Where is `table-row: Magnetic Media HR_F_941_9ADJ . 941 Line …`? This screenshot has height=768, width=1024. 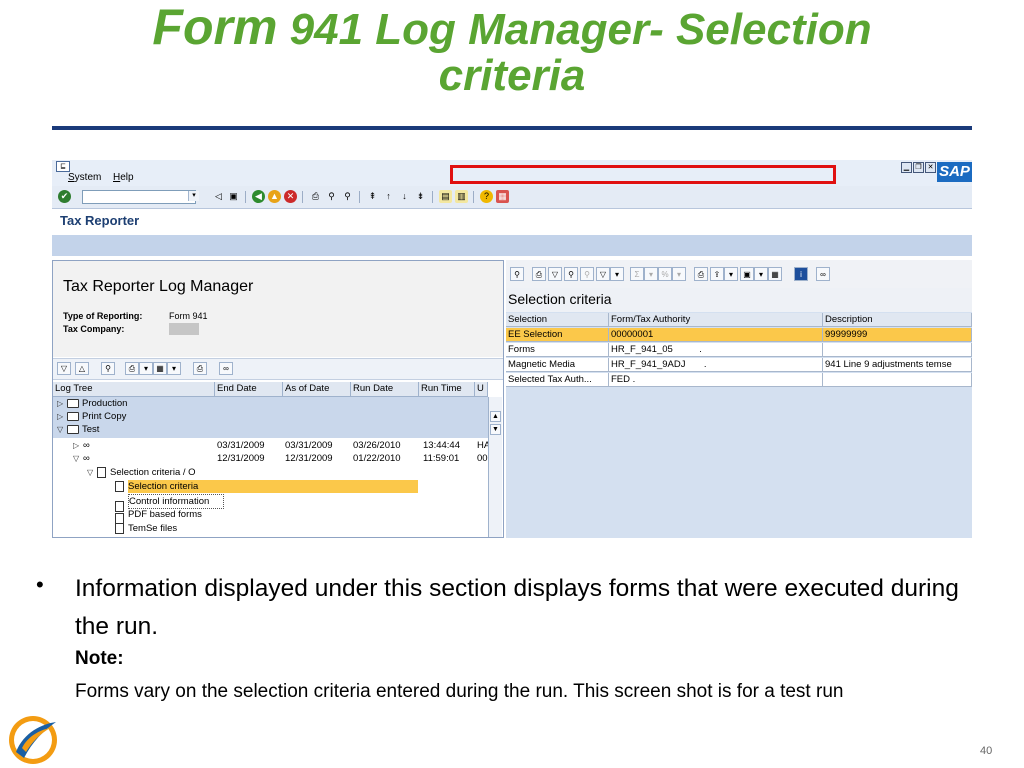 table-row: Magnetic Media HR_F_941_9ADJ . 941 Line … is located at coordinates (739, 365).